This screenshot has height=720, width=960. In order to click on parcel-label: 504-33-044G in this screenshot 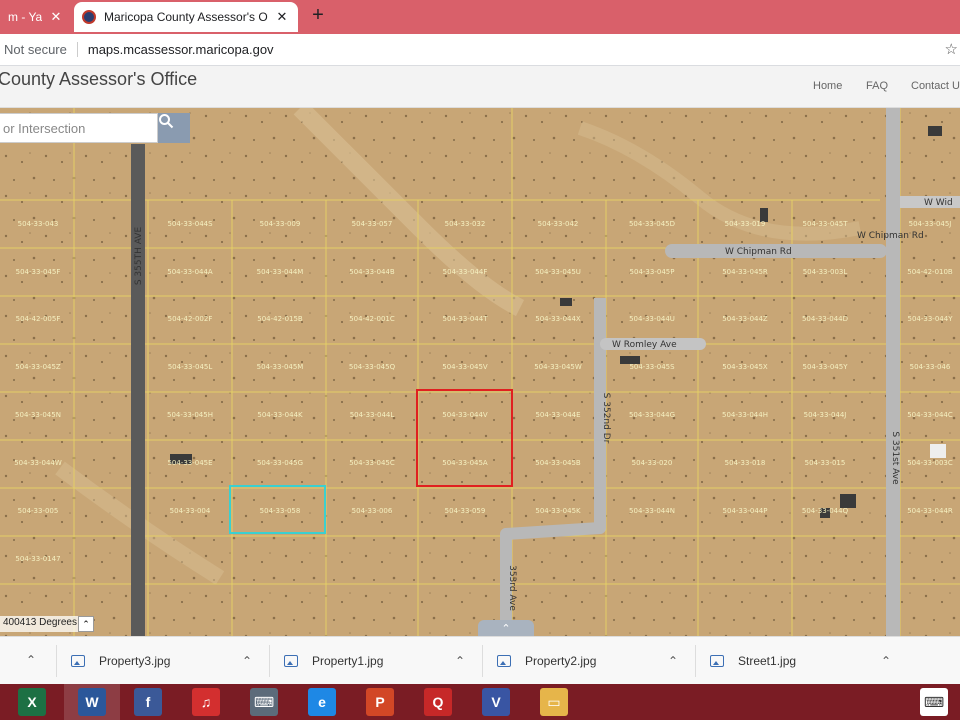, I will do `click(652, 415)`.